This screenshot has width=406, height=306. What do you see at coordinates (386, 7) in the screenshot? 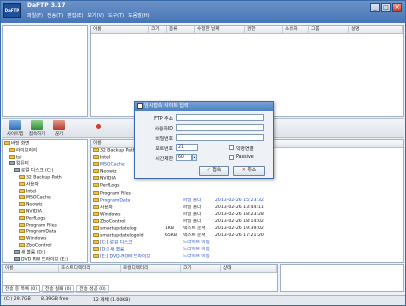
I see `maximize-button: □` at bounding box center [386, 7].